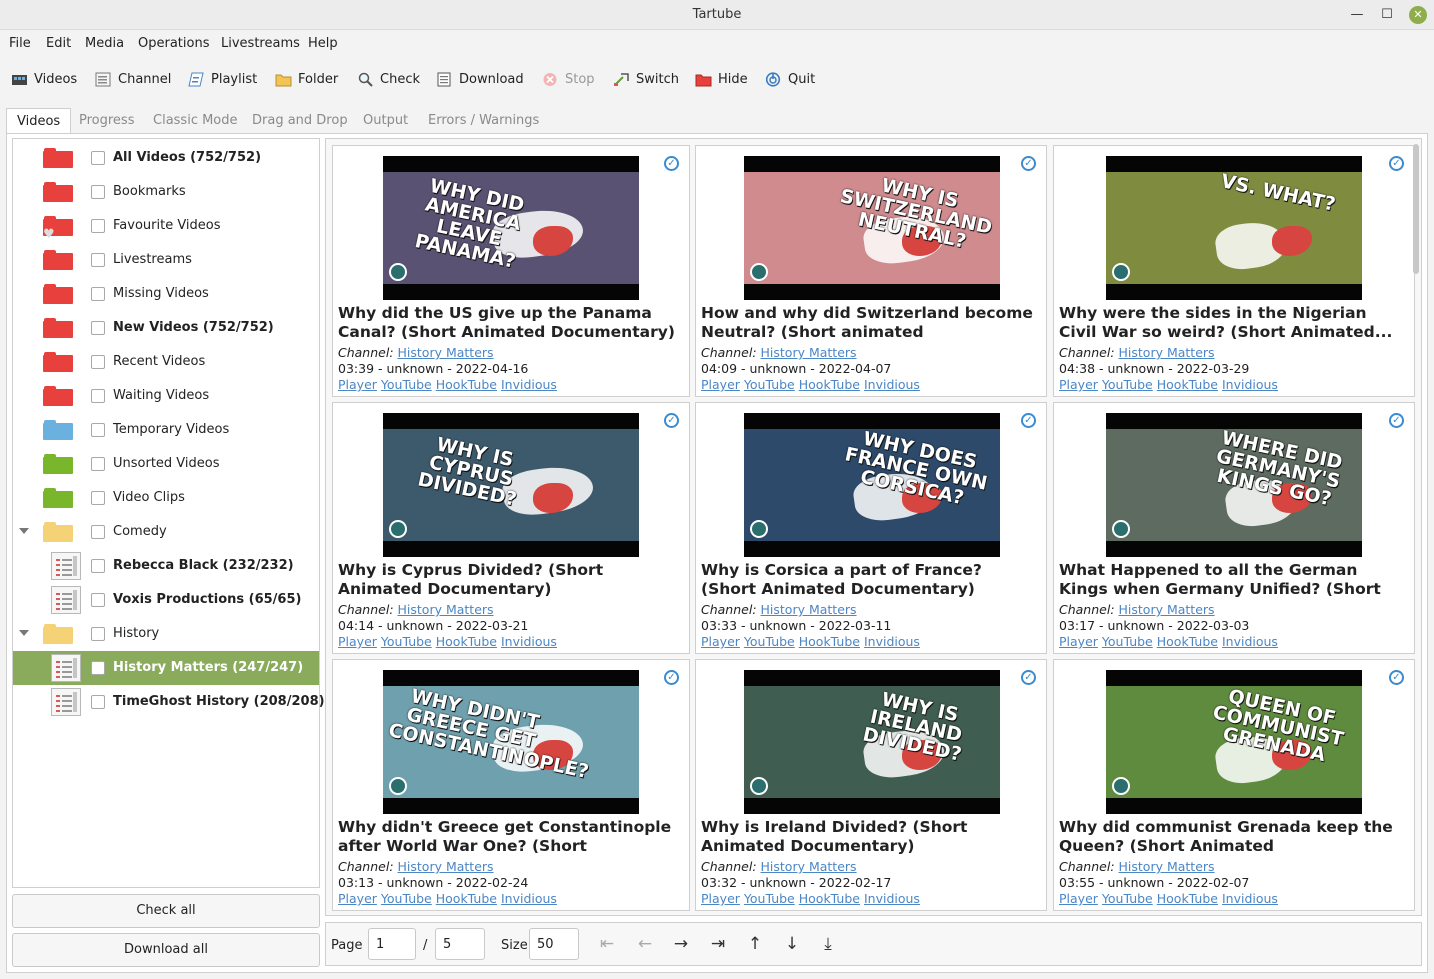 The height and width of the screenshot is (979, 1434). Describe the element at coordinates (166, 362) in the screenshot. I see `tree-item: Recent Videos` at that location.